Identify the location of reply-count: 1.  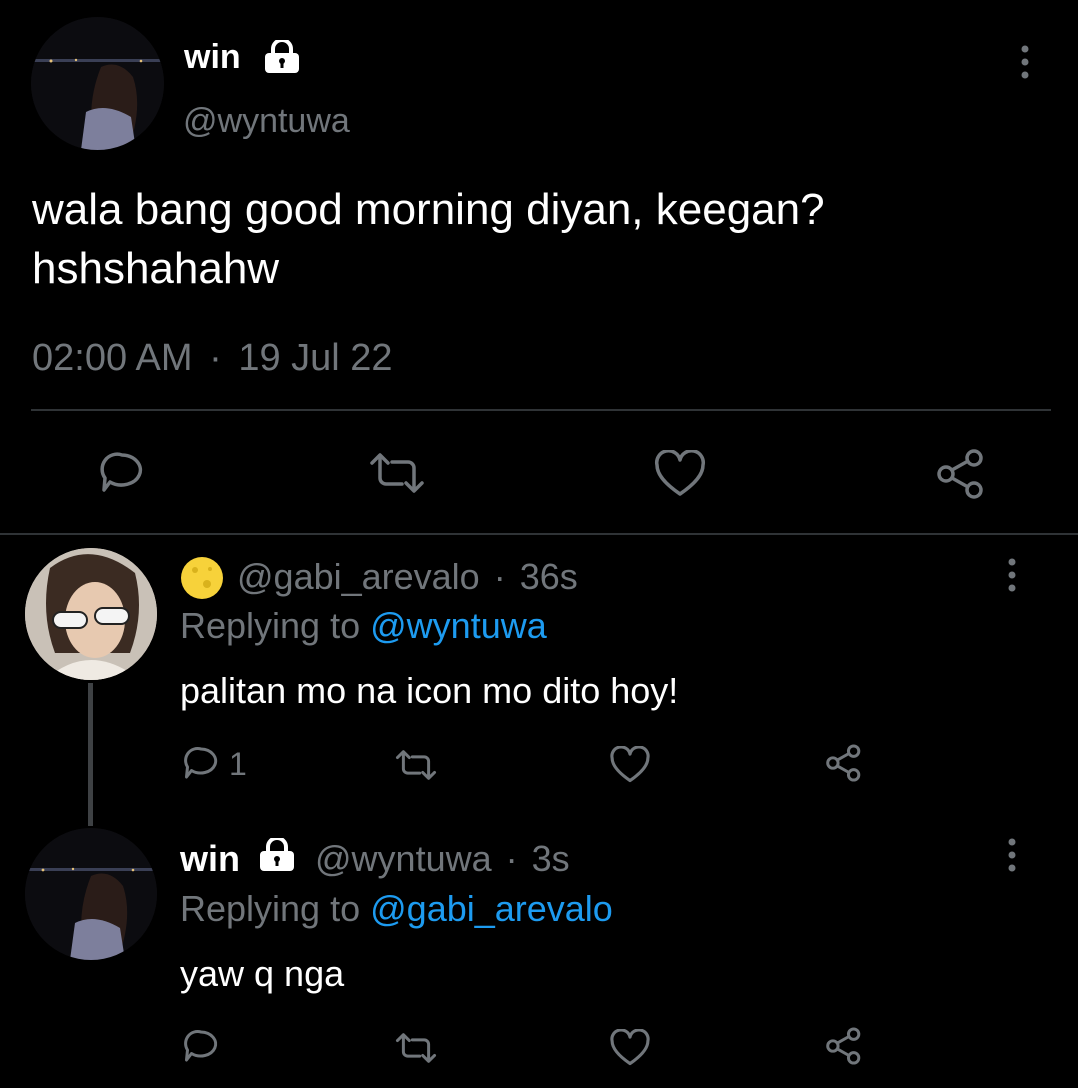
(238, 764).